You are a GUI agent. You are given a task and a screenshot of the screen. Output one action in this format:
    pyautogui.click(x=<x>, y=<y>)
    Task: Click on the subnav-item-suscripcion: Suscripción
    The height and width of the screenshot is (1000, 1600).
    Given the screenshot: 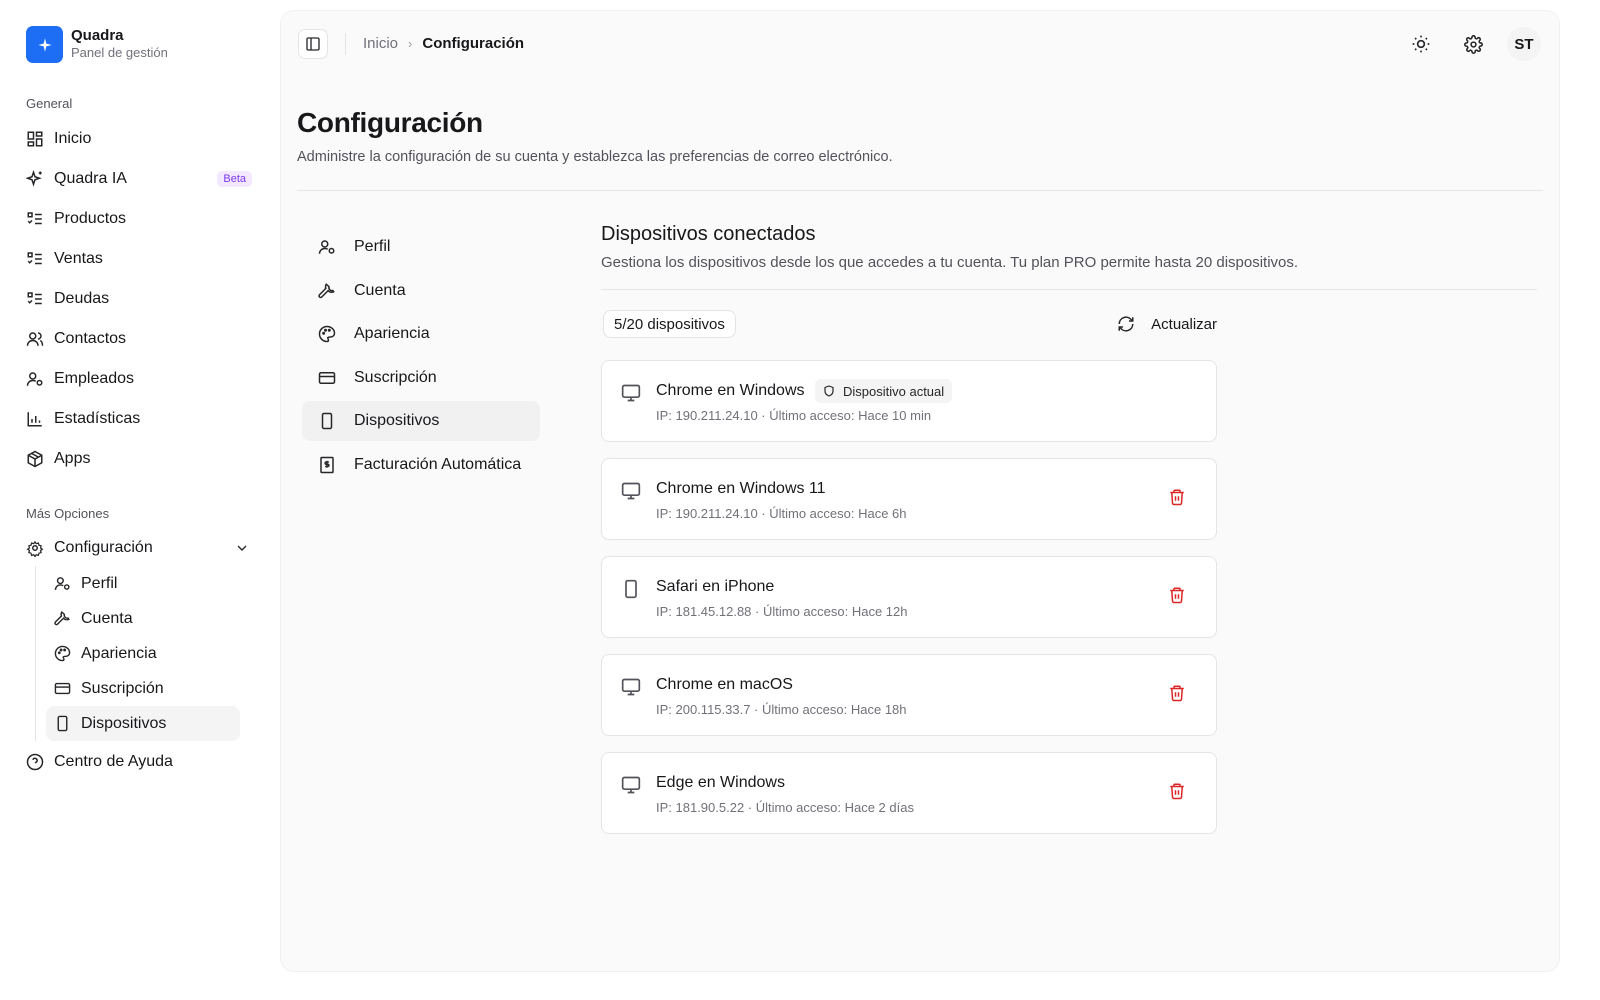 What is the action you would take?
    pyautogui.click(x=143, y=688)
    